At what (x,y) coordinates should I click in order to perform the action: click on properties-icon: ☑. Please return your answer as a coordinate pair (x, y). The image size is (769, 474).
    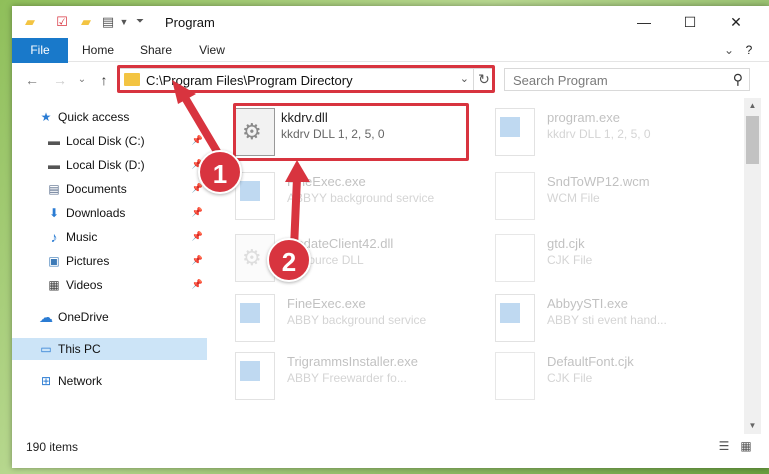
    Looking at the image, I should click on (62, 22).